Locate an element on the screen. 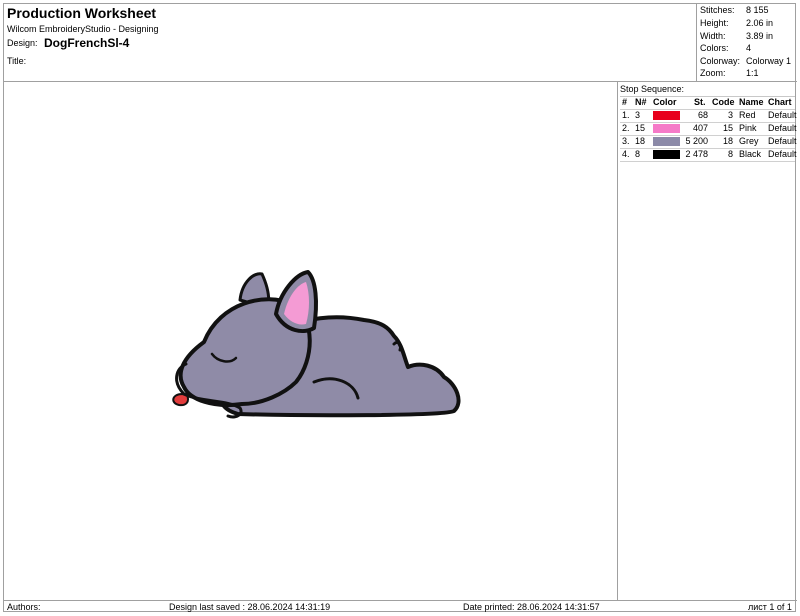  printed-date: Date printed: 28.06.2024 14:31:57 is located at coordinates (531, 607).